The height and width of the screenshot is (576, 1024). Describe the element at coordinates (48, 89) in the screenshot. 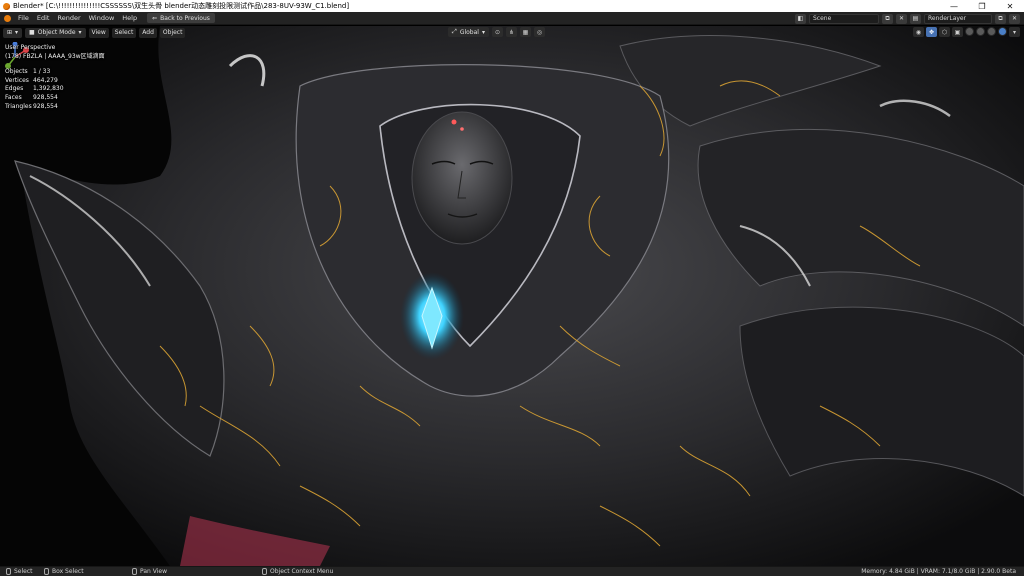

I see `stat-value: 1,392,830` at that location.